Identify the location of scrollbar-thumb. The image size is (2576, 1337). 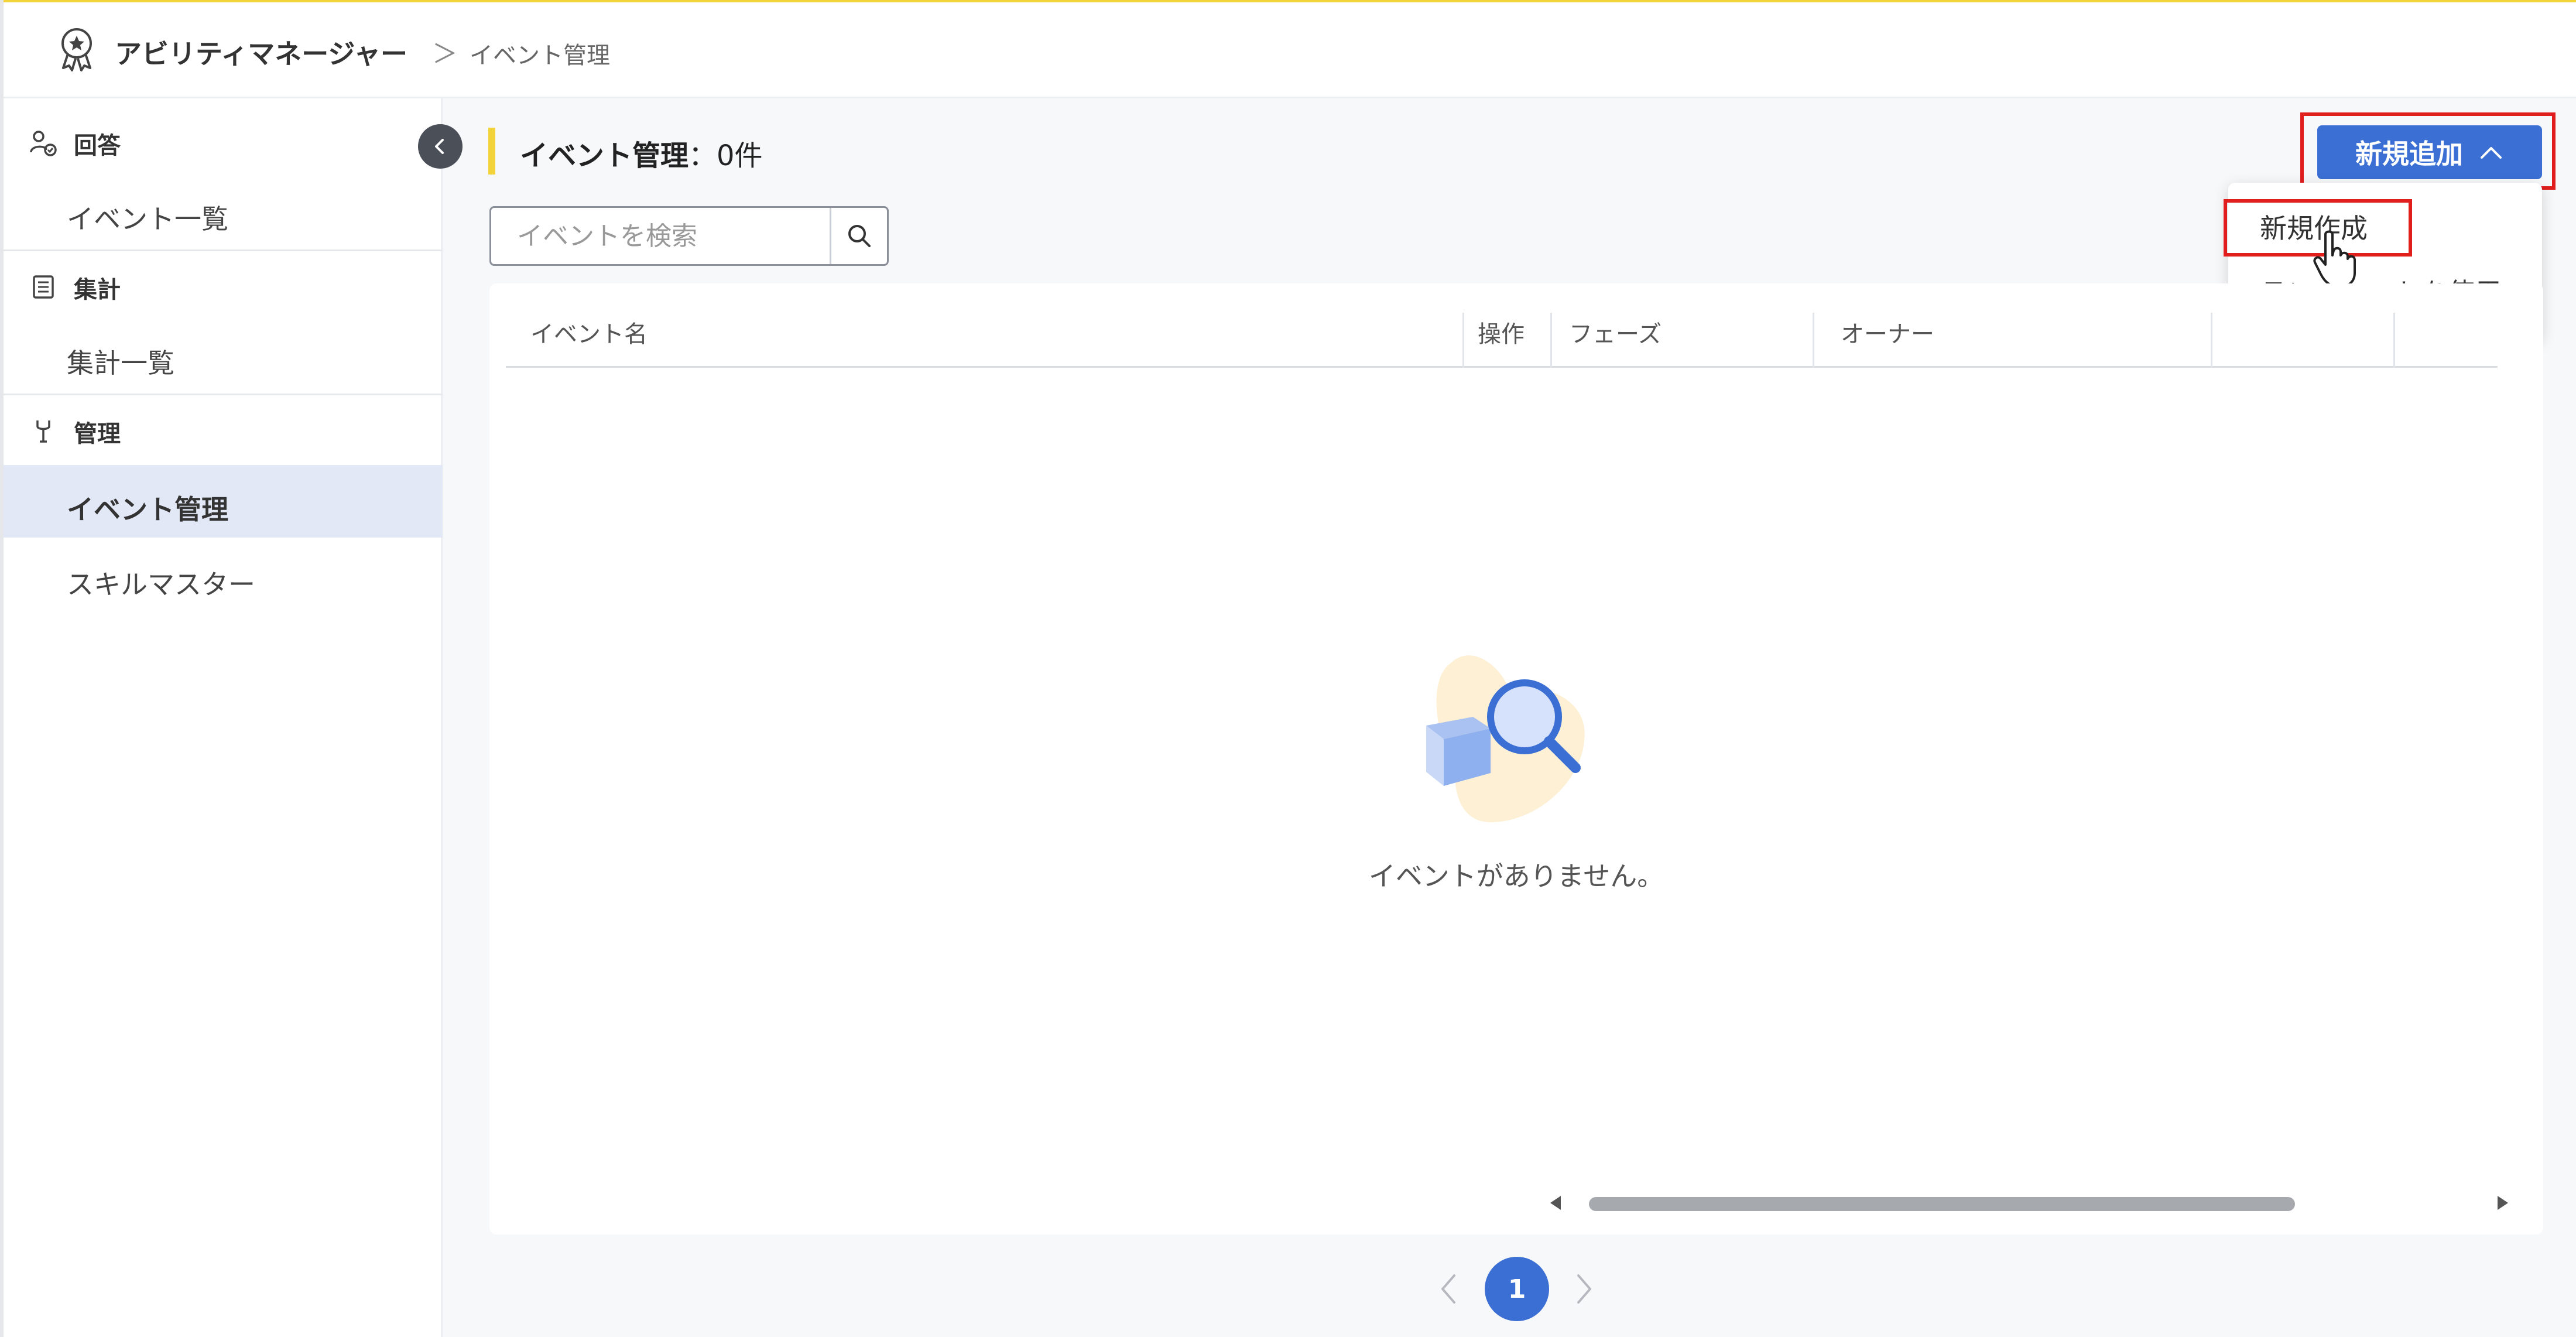
(1942, 1204).